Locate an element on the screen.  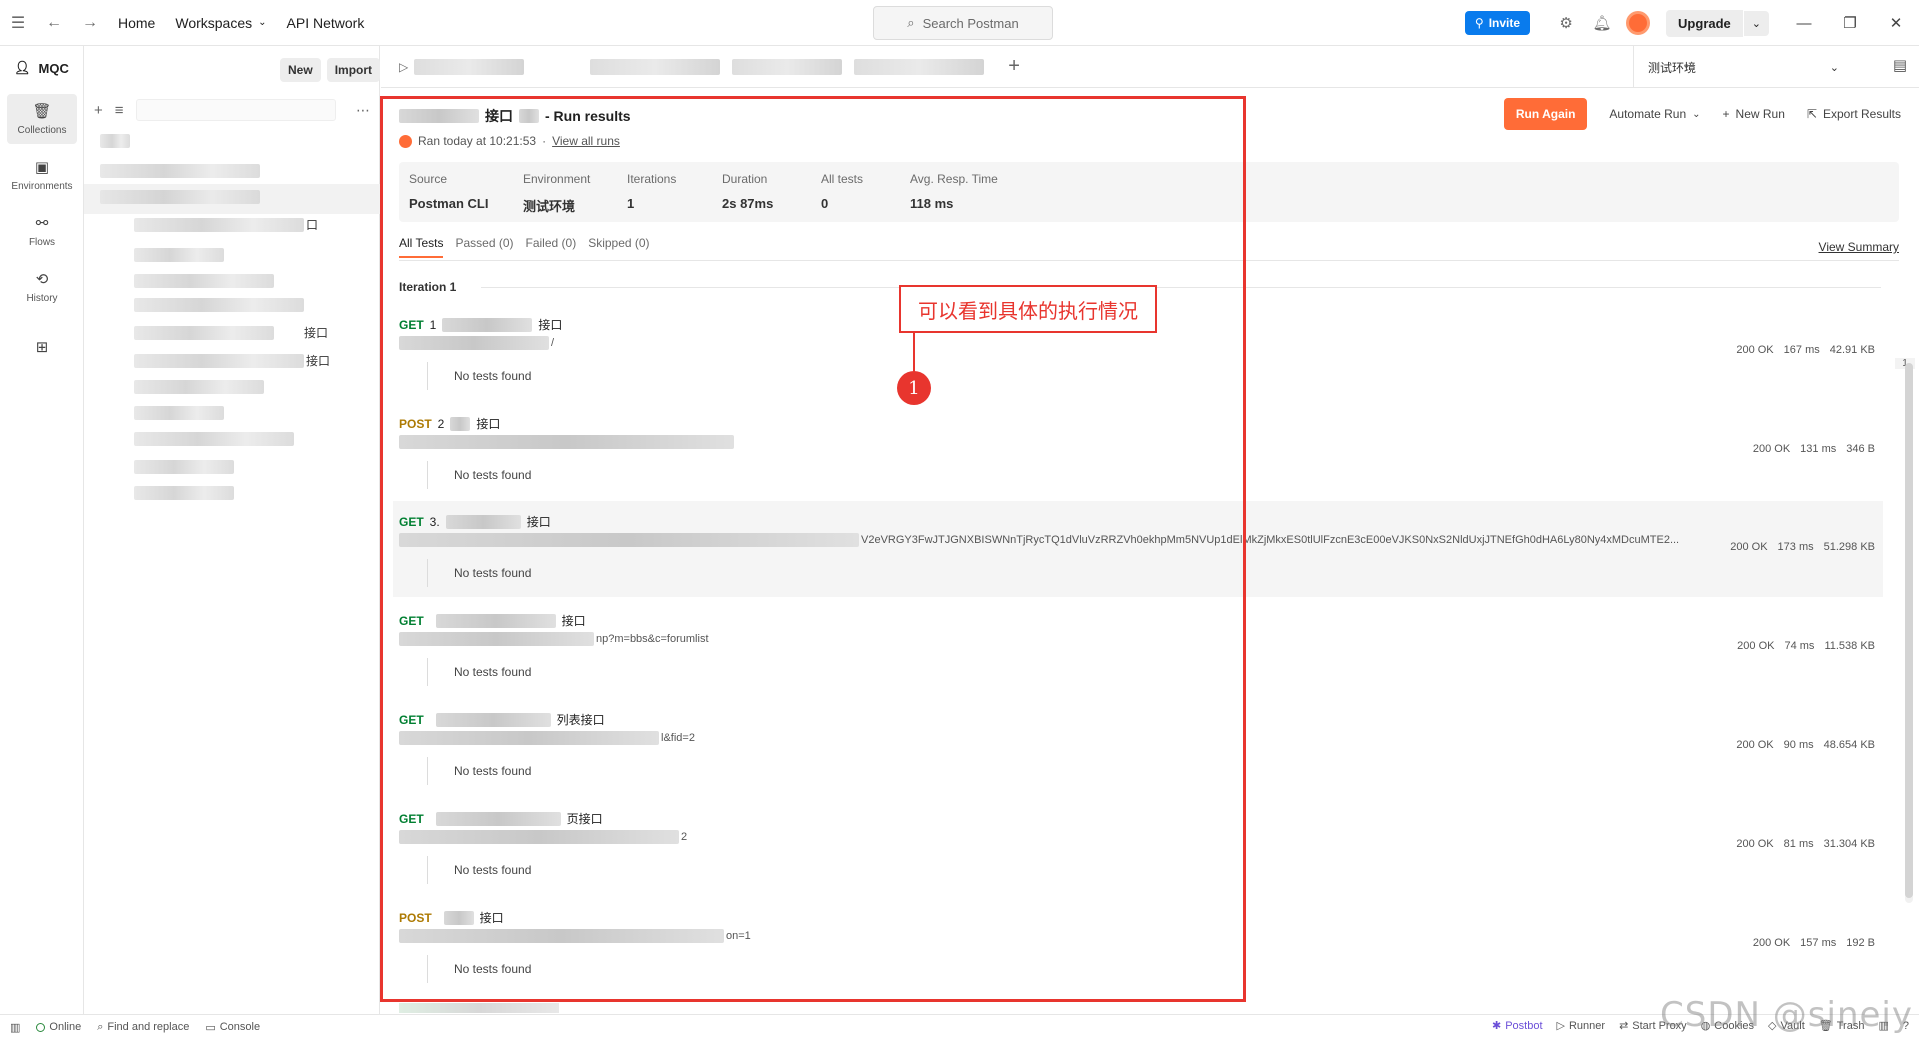
find-replace-button: ⌕ Find and replace is located at coordinates (143, 1027).